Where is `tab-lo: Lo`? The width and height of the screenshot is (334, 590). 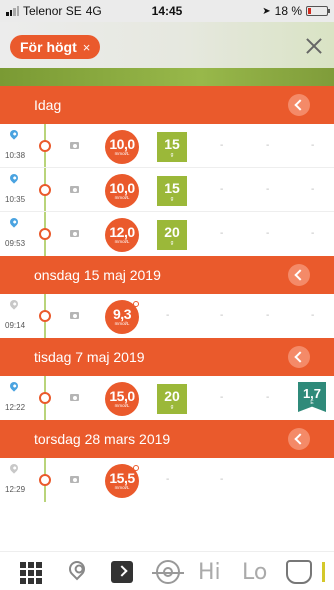
tab-lo: Lo is located at coordinates (255, 571).